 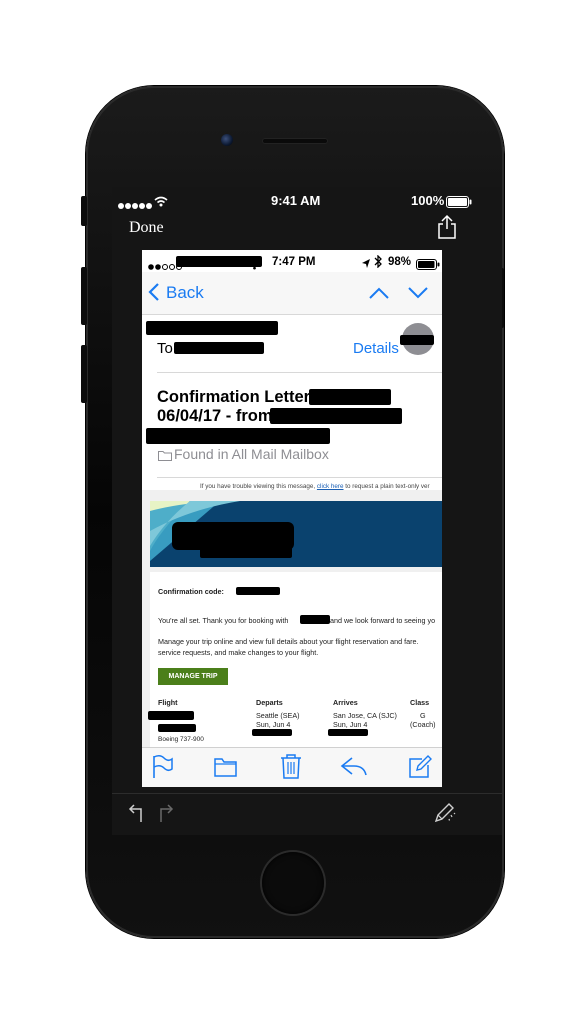 What do you see at coordinates (251, 454) in the screenshot?
I see `mailbox-location: Found in All Mail Mailbox` at bounding box center [251, 454].